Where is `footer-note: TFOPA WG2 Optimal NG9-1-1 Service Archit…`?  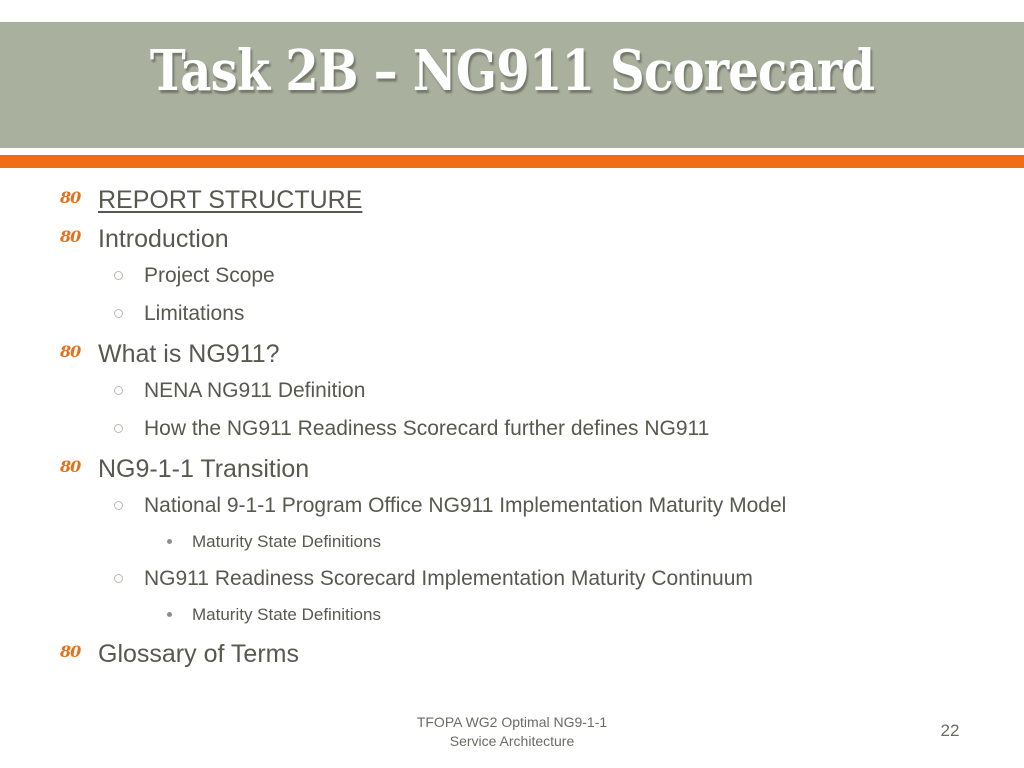 footer-note: TFOPA WG2 Optimal NG9-1-1 Service Archit… is located at coordinates (512, 732).